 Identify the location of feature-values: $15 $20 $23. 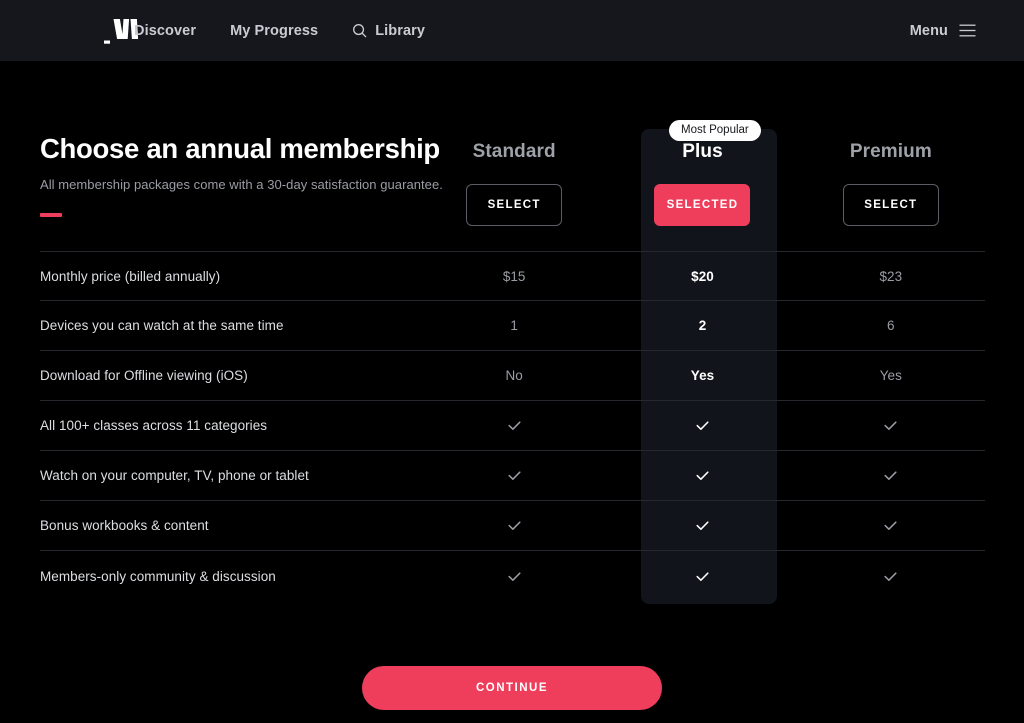
(702, 276).